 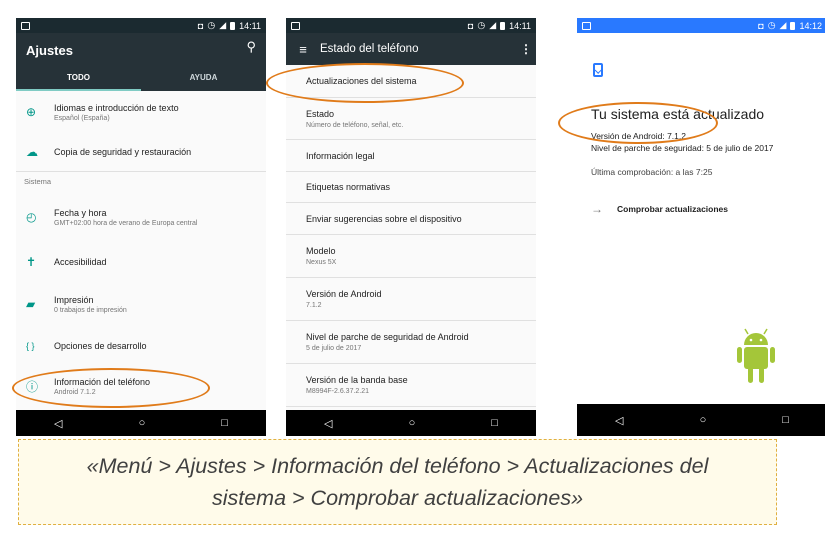 What do you see at coordinates (80, 262) in the screenshot?
I see `settings-item-title: Accesibilidad` at bounding box center [80, 262].